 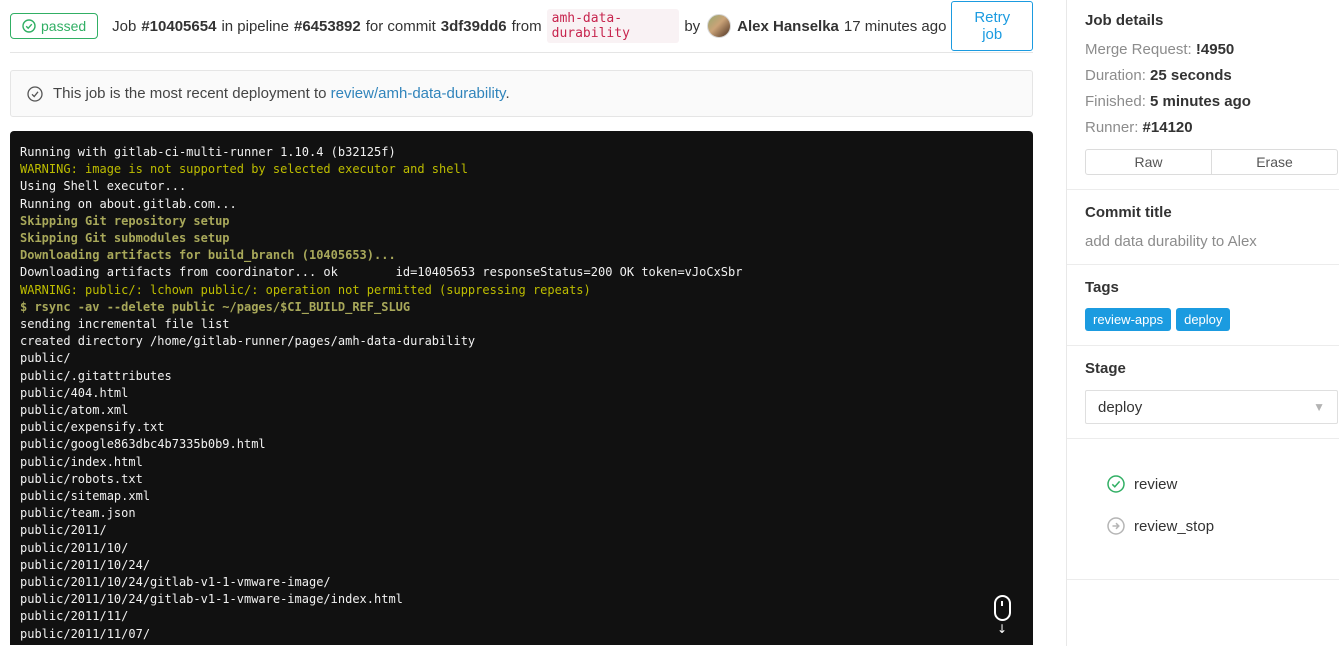 I want to click on by-word: by, so click(x=692, y=26).